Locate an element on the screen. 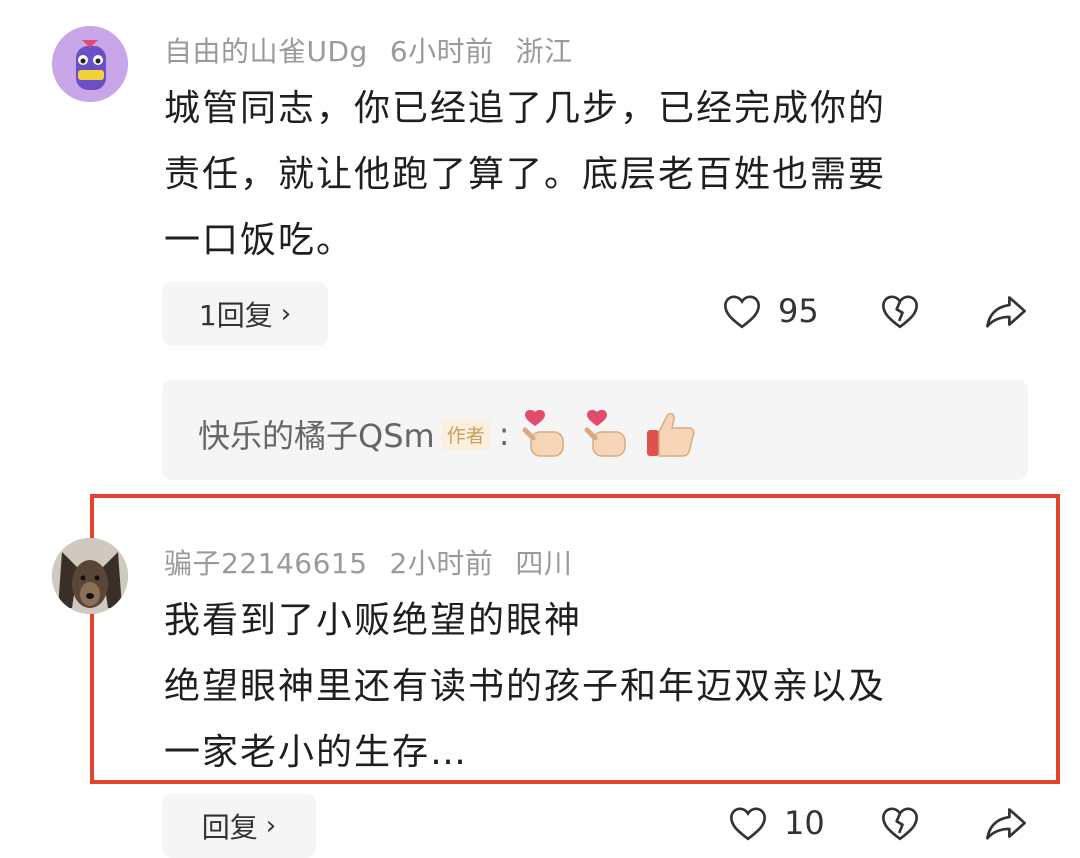 The width and height of the screenshot is (1080, 858). author-reply-box: 快乐的橘子QSm 作者 : is located at coordinates (595, 430).